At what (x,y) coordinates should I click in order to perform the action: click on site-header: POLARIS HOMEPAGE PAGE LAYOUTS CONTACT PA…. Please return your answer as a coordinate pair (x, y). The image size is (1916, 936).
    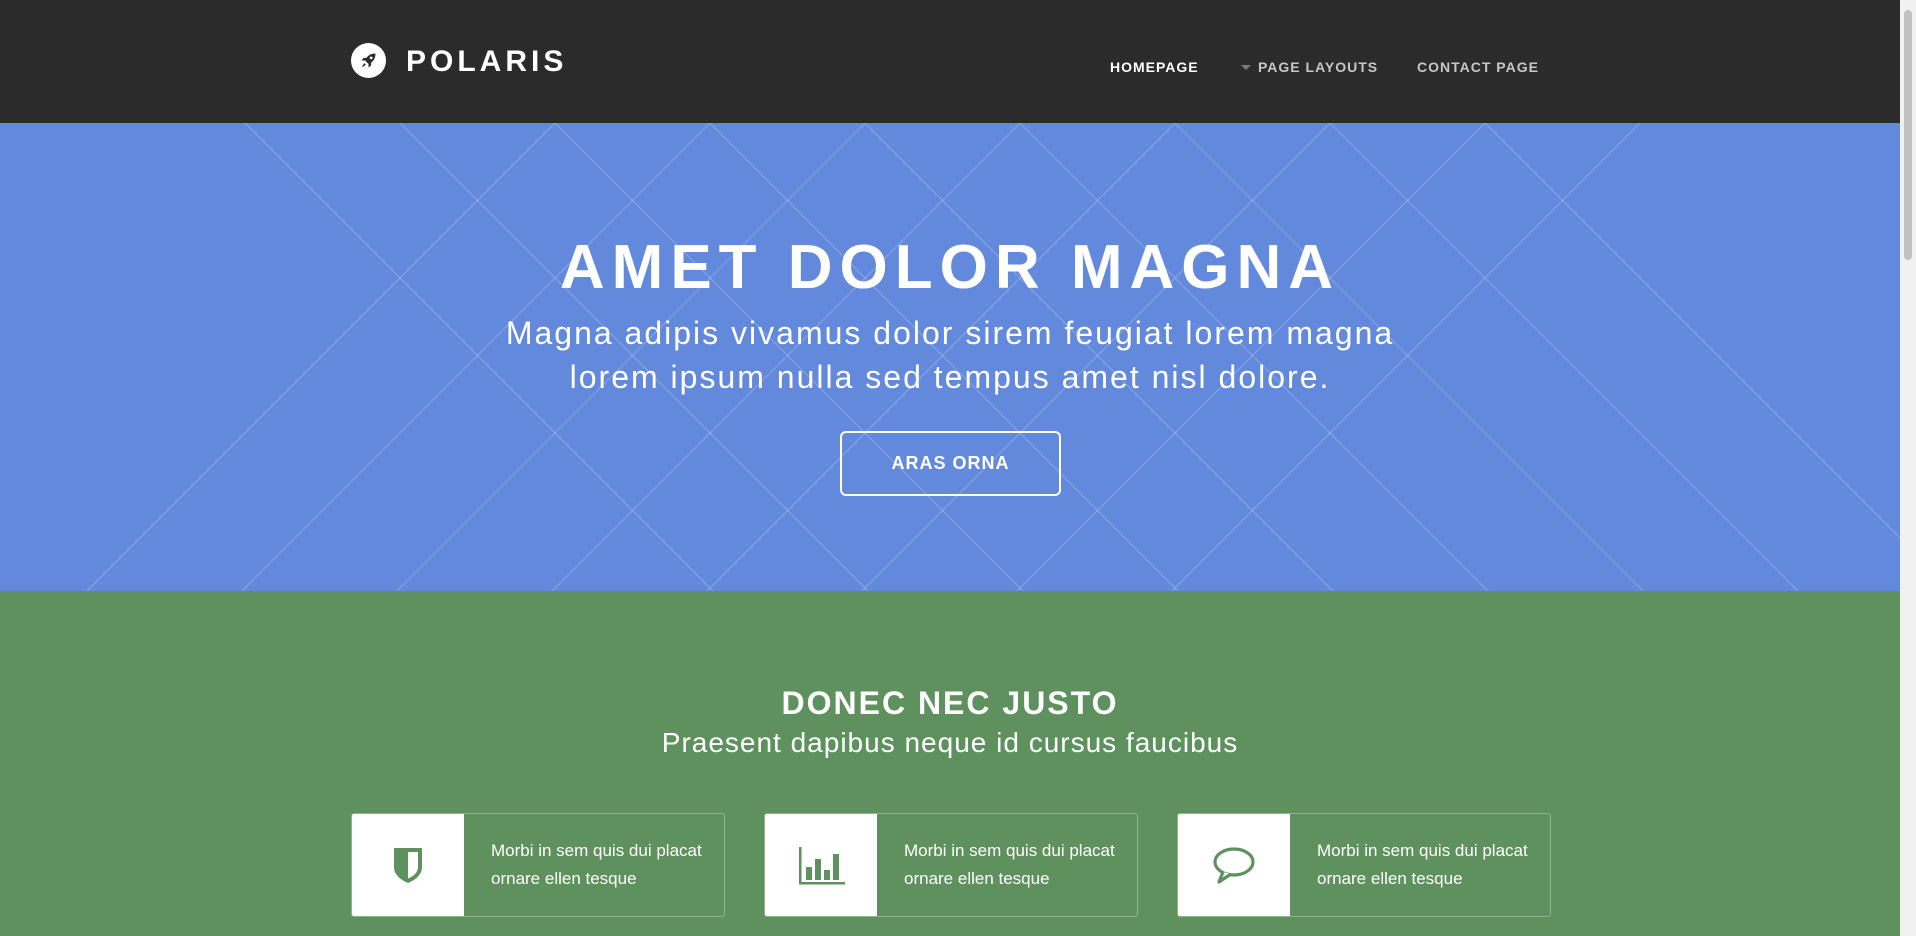
    Looking at the image, I should click on (950, 61).